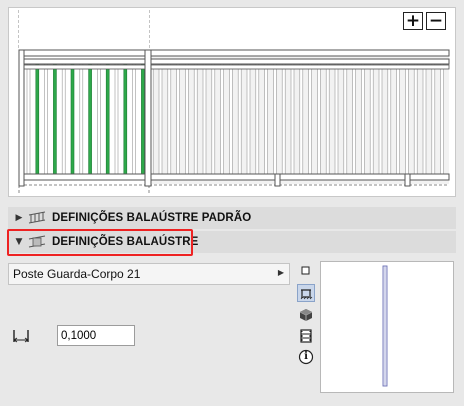 The image size is (464, 406). What do you see at coordinates (84, 29) in the screenshot?
I see `segment-header-area` at bounding box center [84, 29].